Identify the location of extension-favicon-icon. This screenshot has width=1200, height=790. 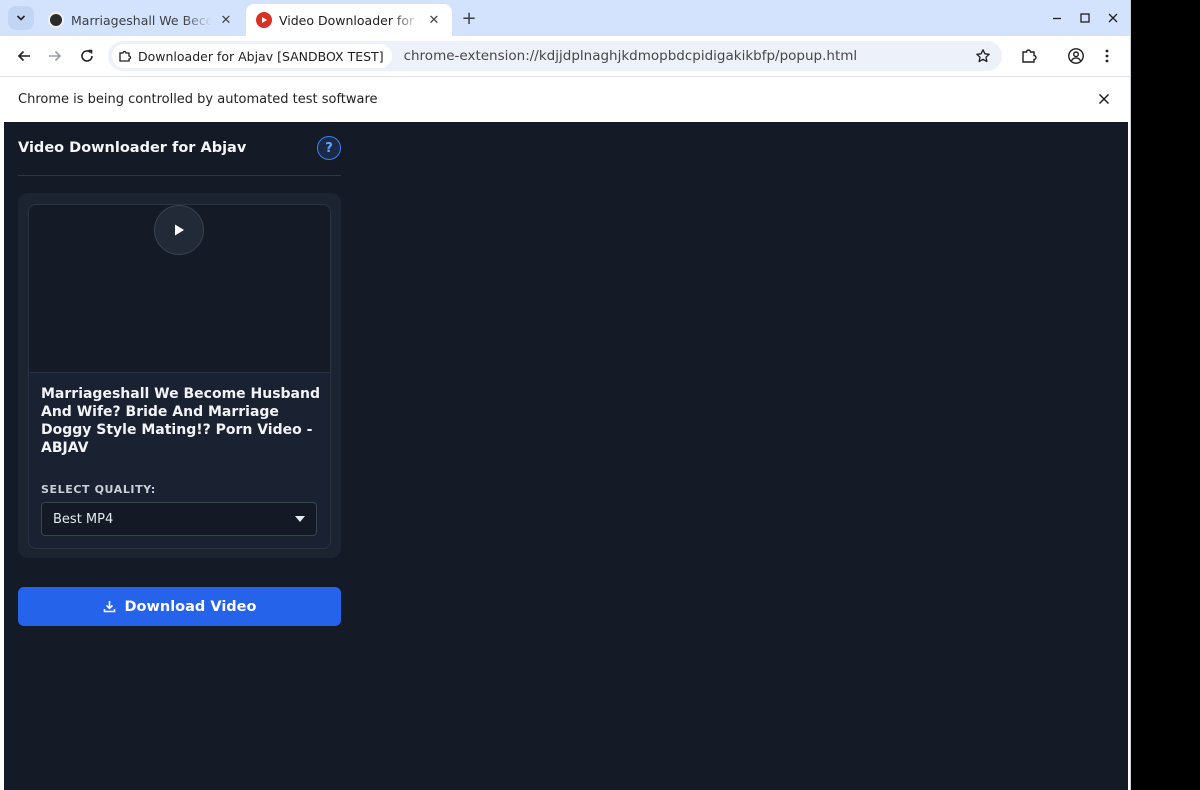
(264, 20).